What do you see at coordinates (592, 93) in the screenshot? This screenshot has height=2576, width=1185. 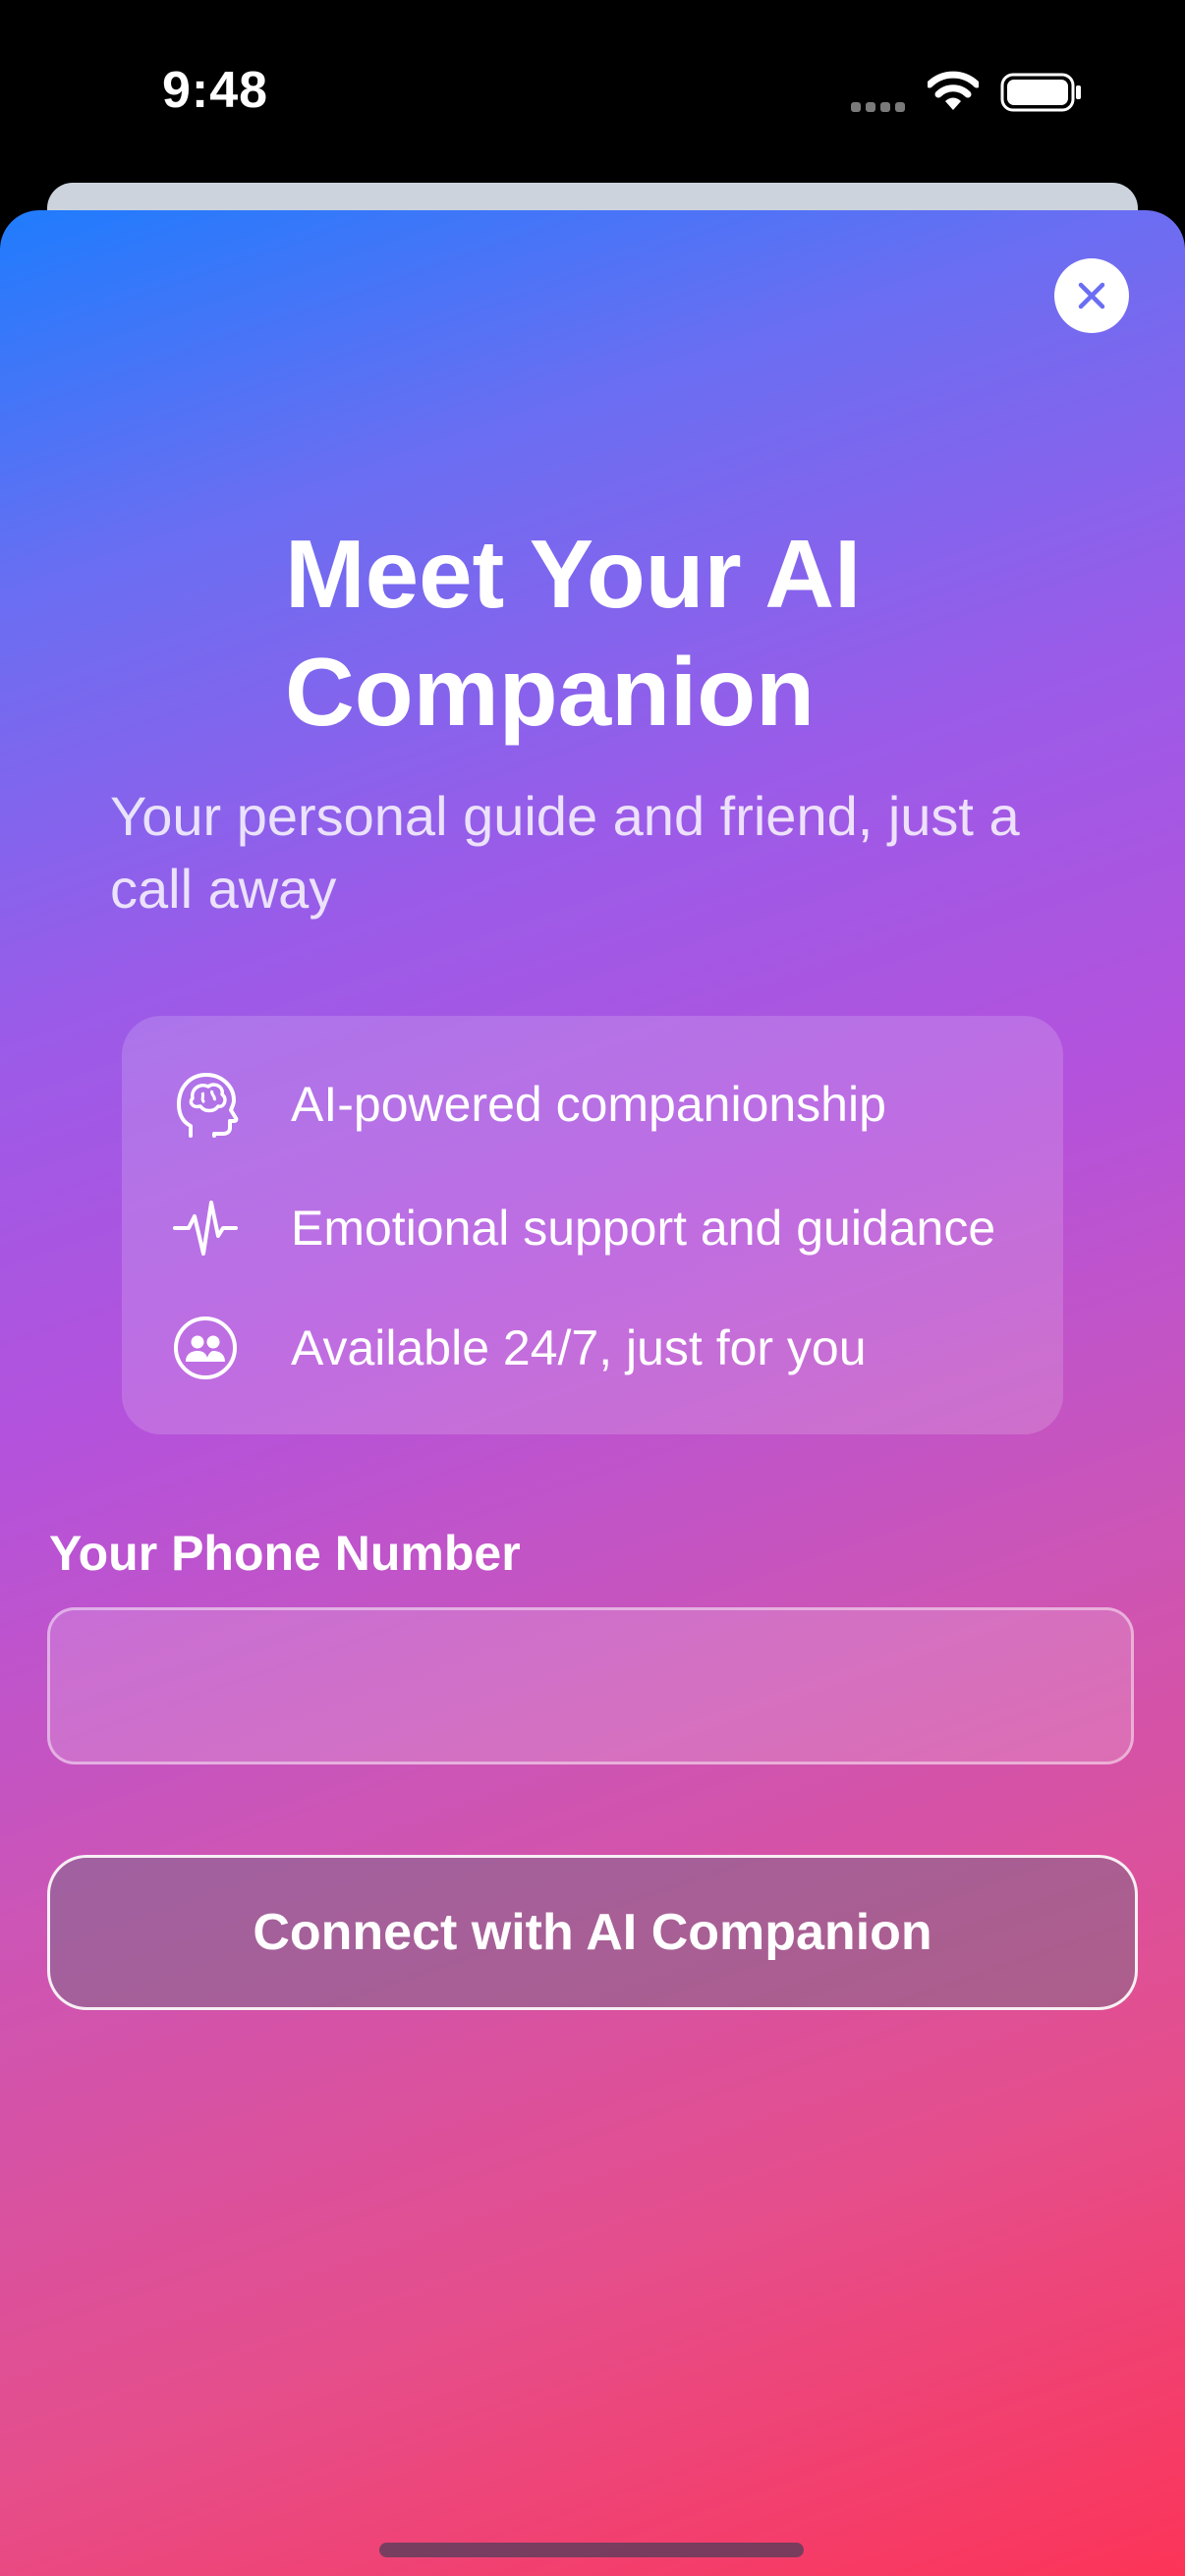 I see `status-bar: 9:48` at bounding box center [592, 93].